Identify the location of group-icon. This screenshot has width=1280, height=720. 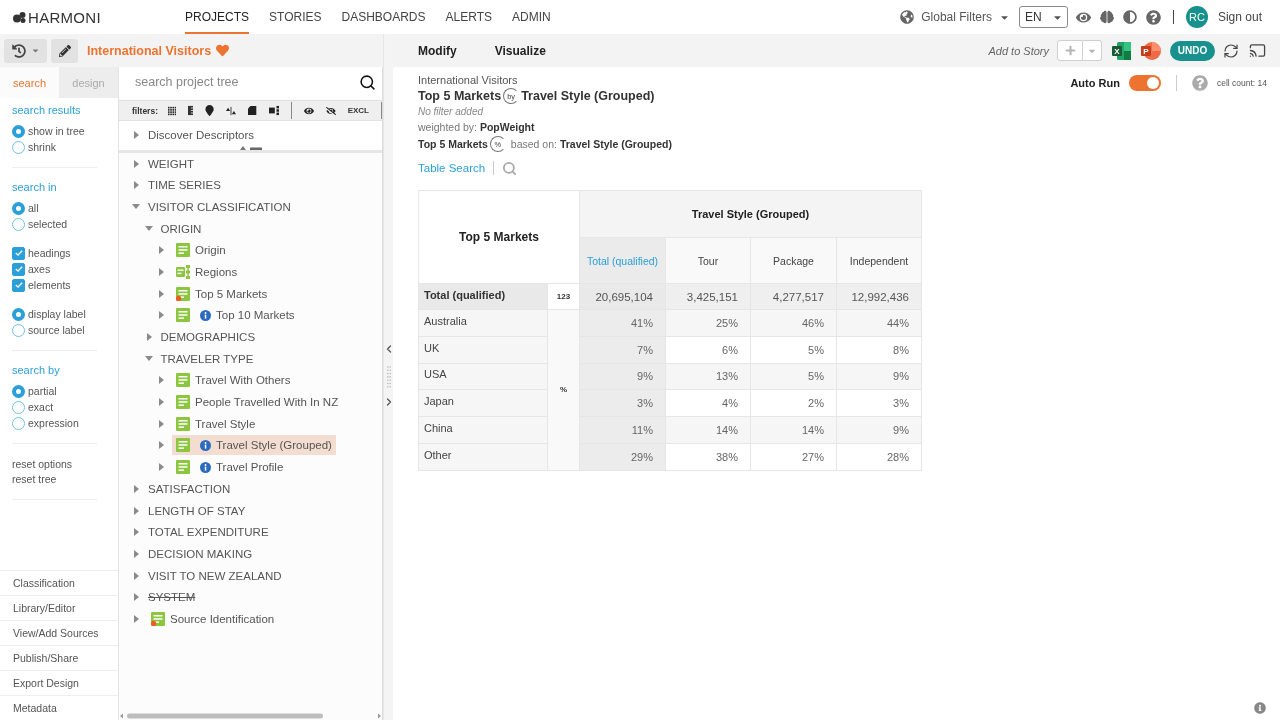
(273, 110).